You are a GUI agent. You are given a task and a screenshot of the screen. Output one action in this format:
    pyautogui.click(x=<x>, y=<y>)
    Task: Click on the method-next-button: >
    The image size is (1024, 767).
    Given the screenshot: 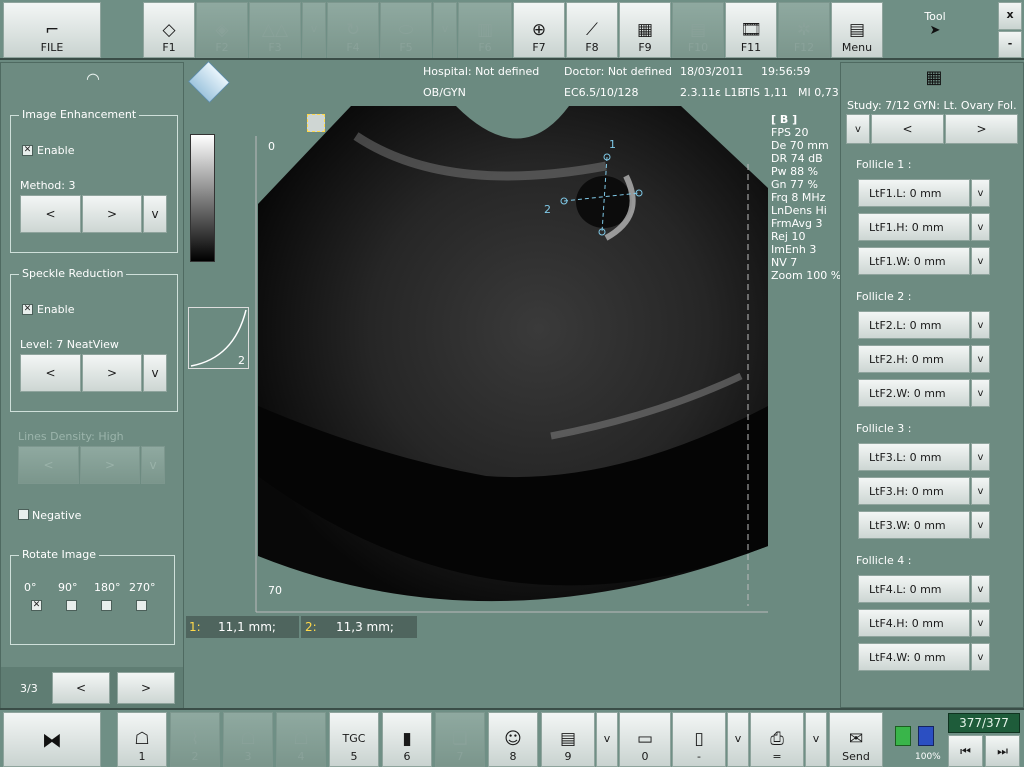 What is the action you would take?
    pyautogui.click(x=112, y=214)
    